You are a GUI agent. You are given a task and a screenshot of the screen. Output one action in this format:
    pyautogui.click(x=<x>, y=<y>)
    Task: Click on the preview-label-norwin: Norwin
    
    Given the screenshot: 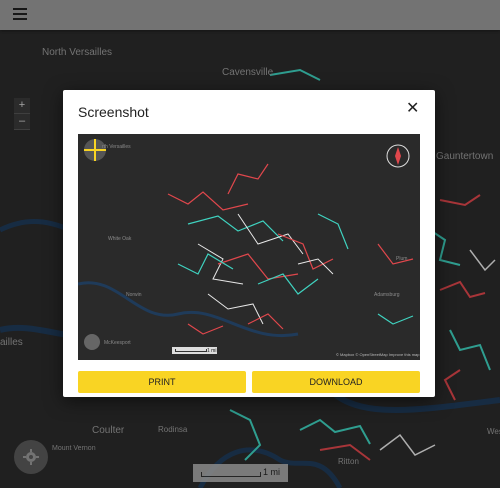 What is the action you would take?
    pyautogui.click(x=134, y=295)
    